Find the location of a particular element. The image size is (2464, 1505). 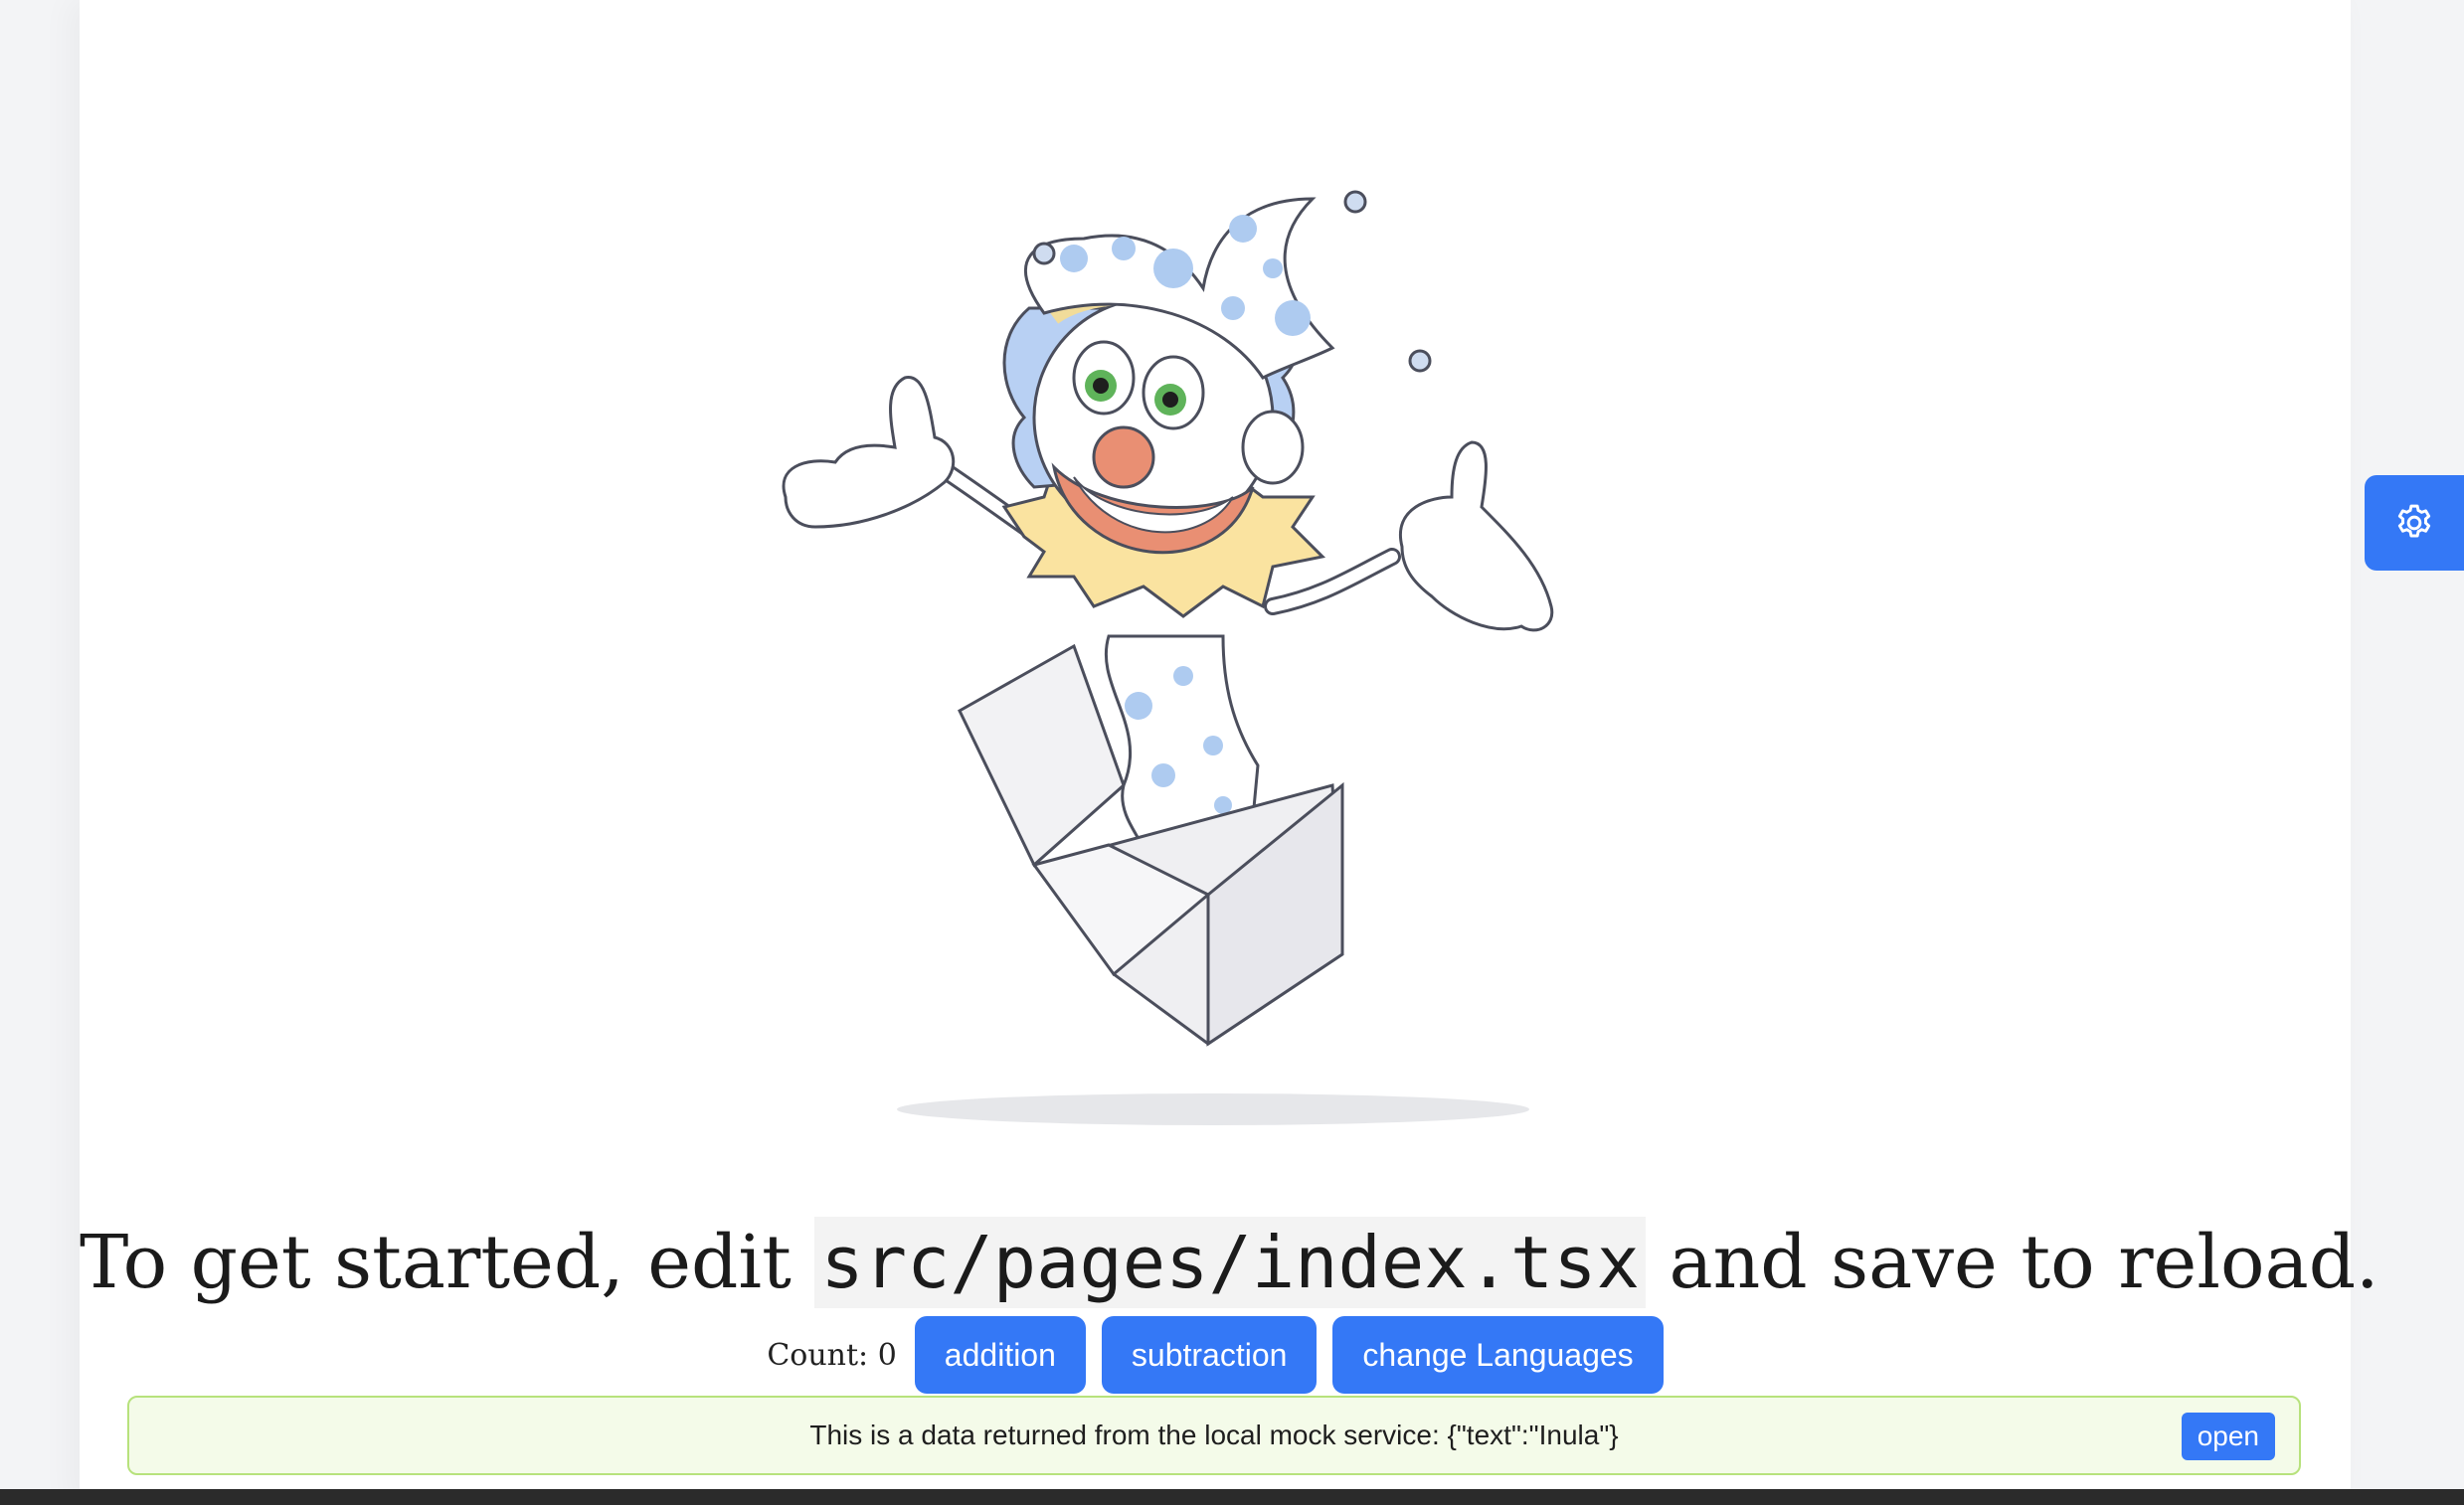

count-value: 0 is located at coordinates (887, 1355).